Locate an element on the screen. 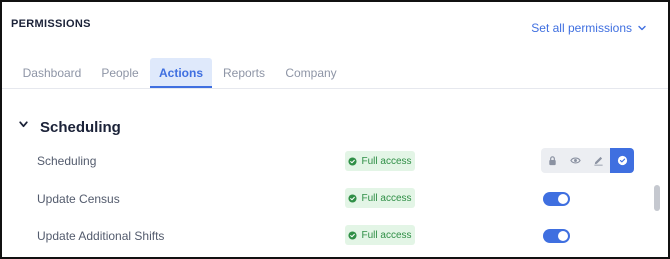  panel-title: PERMISSIONS is located at coordinates (51, 24).